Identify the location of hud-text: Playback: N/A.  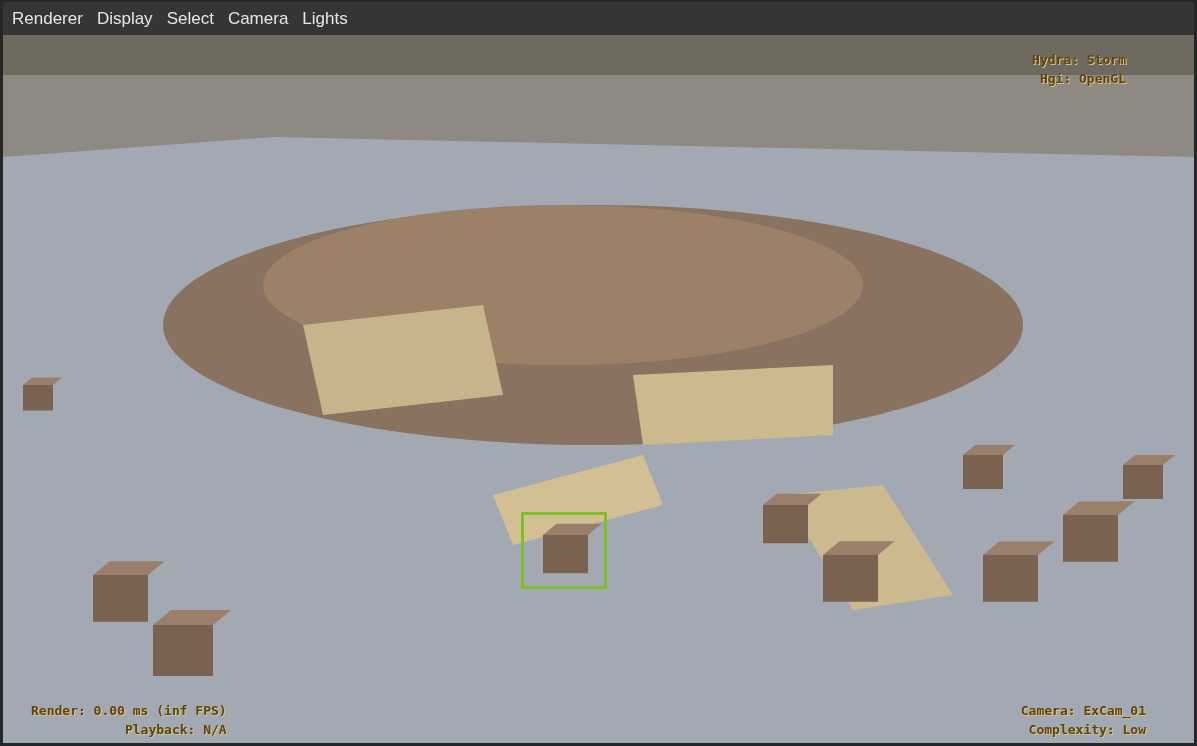
(175, 730).